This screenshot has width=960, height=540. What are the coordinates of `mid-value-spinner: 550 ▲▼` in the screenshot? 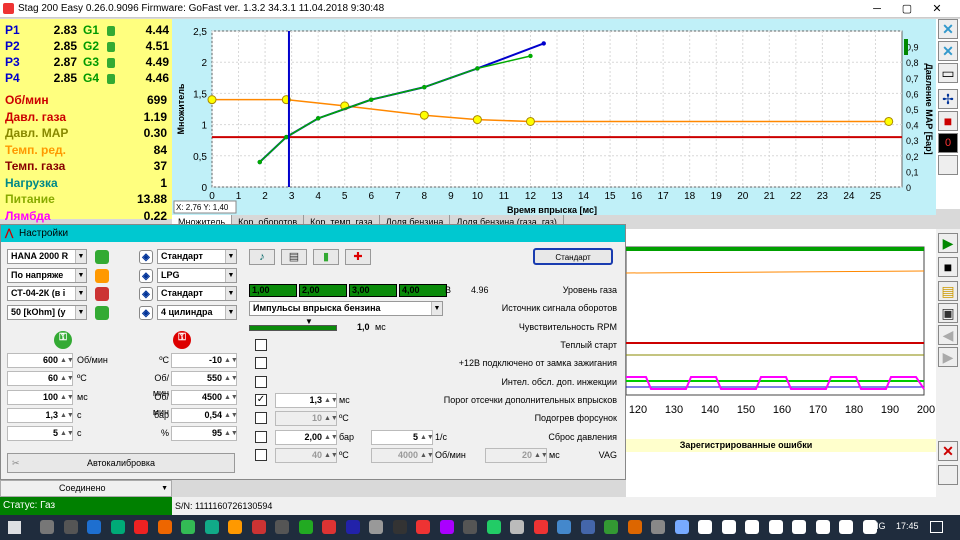 It's located at (204, 379).